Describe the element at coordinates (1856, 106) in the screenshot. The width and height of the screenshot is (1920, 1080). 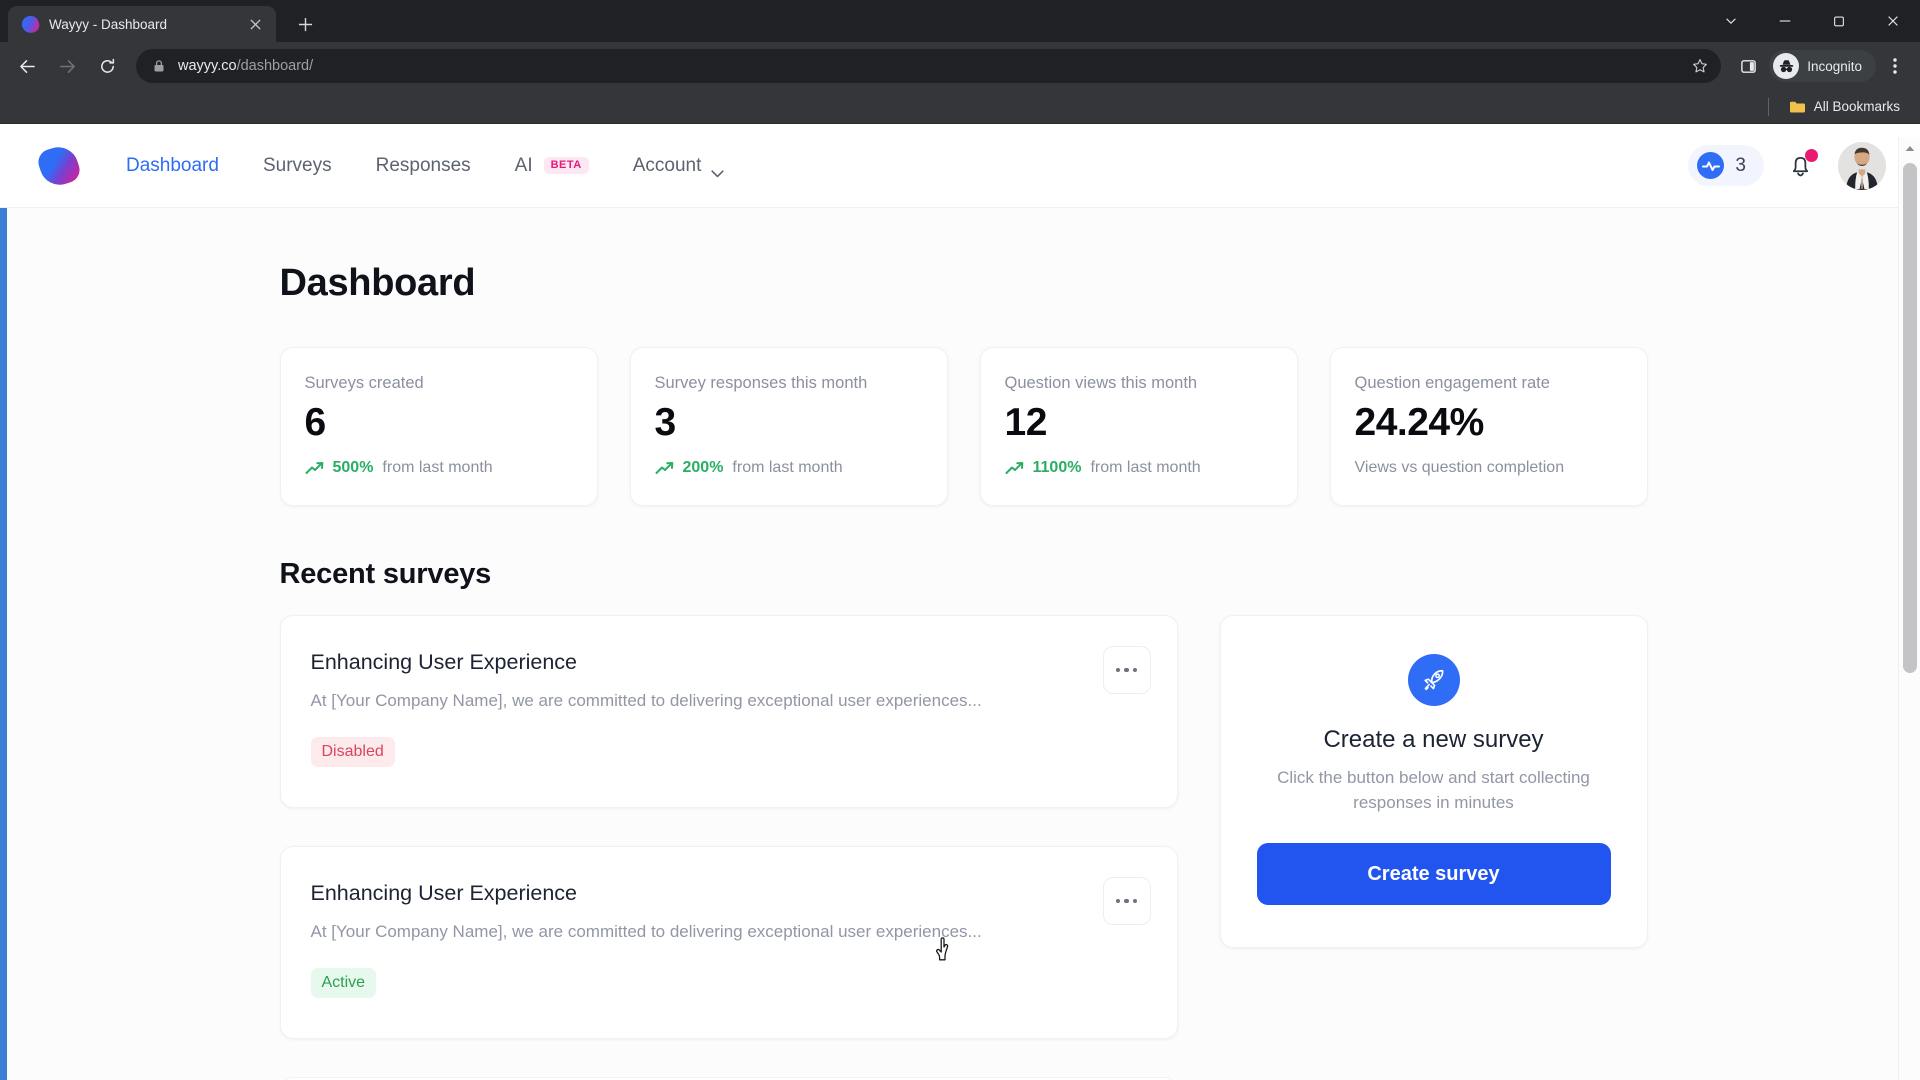
I see `all-bookmarks-label: All Bookmarks` at that location.